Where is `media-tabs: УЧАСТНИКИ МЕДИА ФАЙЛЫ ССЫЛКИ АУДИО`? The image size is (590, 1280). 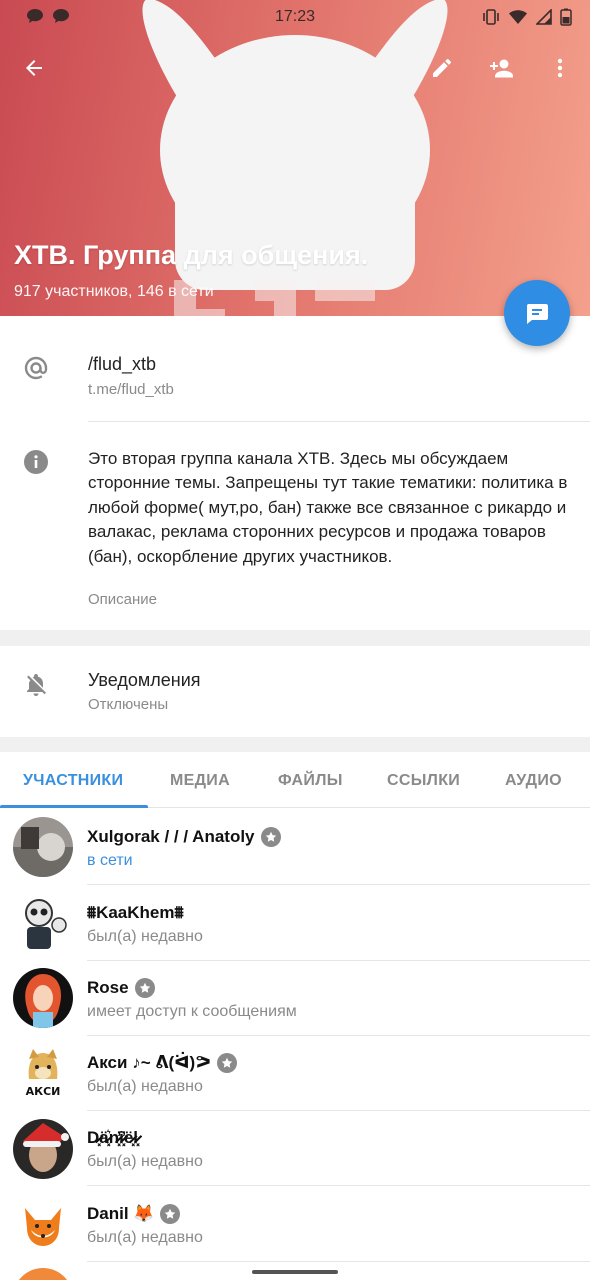
media-tabs: УЧАСТНИКИ МЕДИА ФАЙЛЫ ССЫЛКИ АУДИО is located at coordinates (295, 780).